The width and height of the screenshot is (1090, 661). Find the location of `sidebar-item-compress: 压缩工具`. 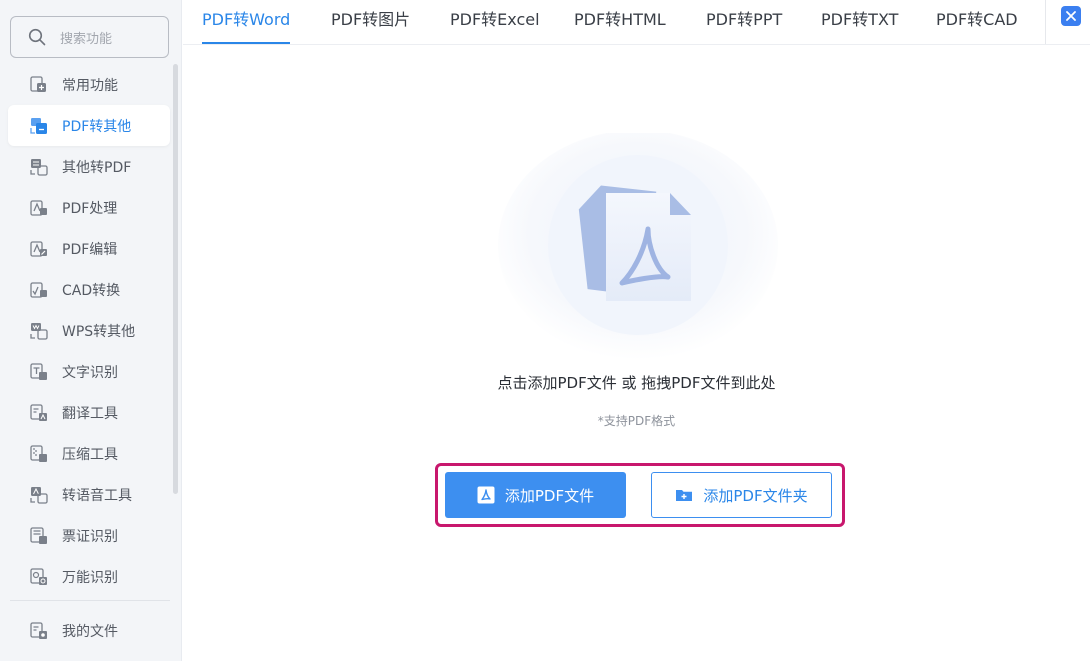

sidebar-item-compress: 压缩工具 is located at coordinates (91, 453).